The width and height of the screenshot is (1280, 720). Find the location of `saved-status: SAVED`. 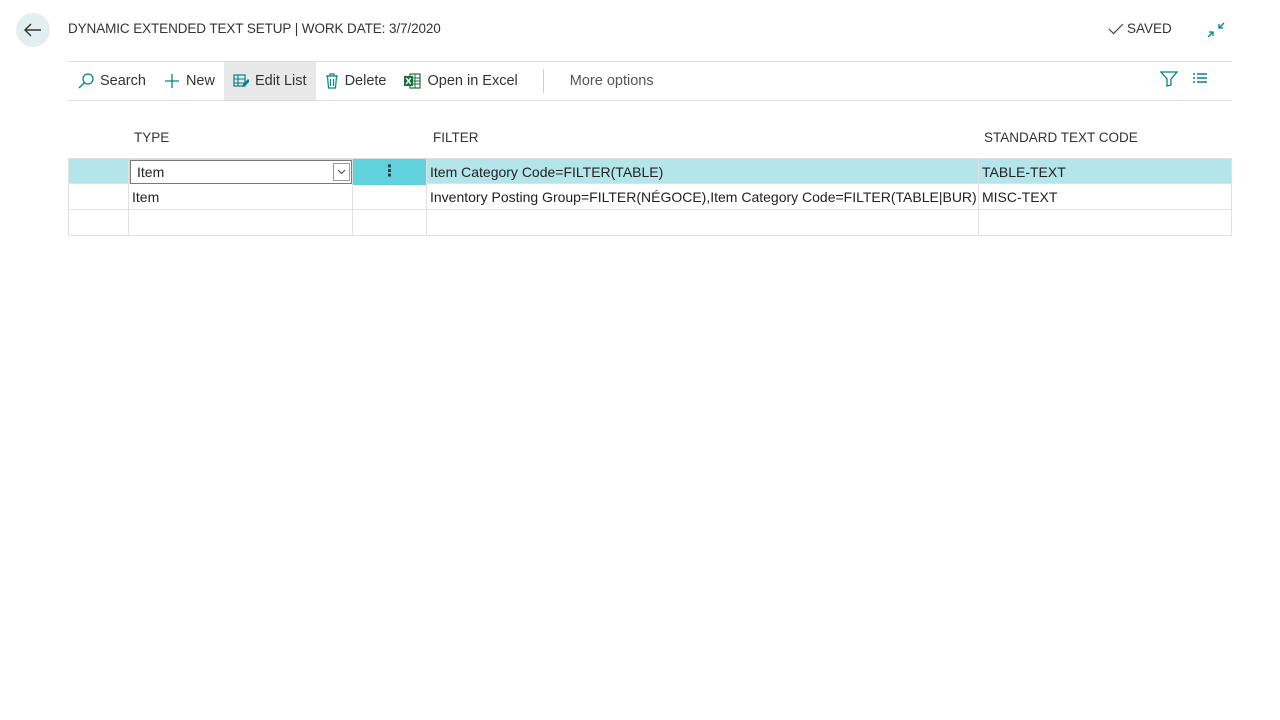

saved-status: SAVED is located at coordinates (1140, 28).